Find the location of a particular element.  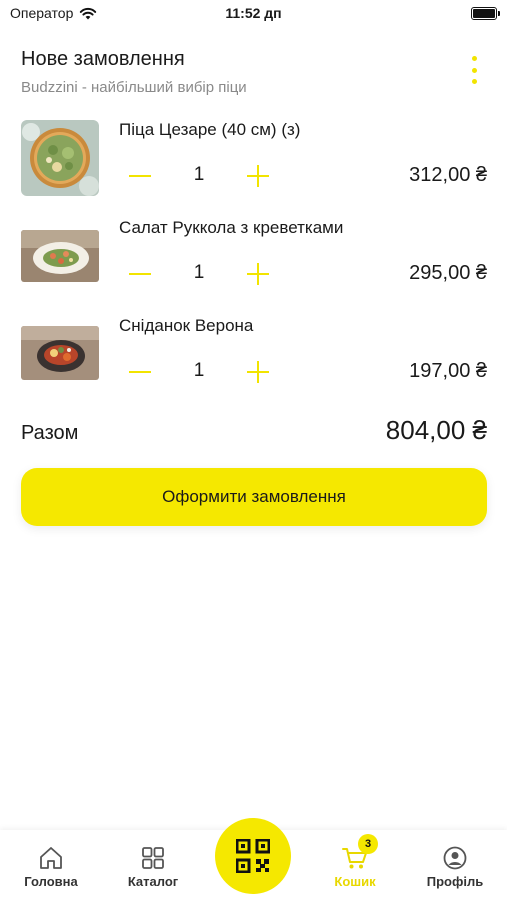

qr-code-icon is located at coordinates (253, 856).